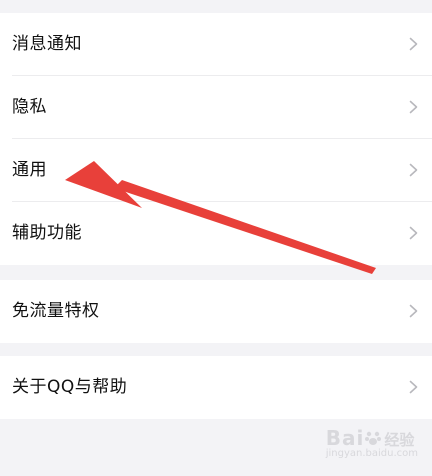 This screenshot has width=432, height=476. Describe the element at coordinates (216, 170) in the screenshot. I see `settings-item-general: 通用` at that location.